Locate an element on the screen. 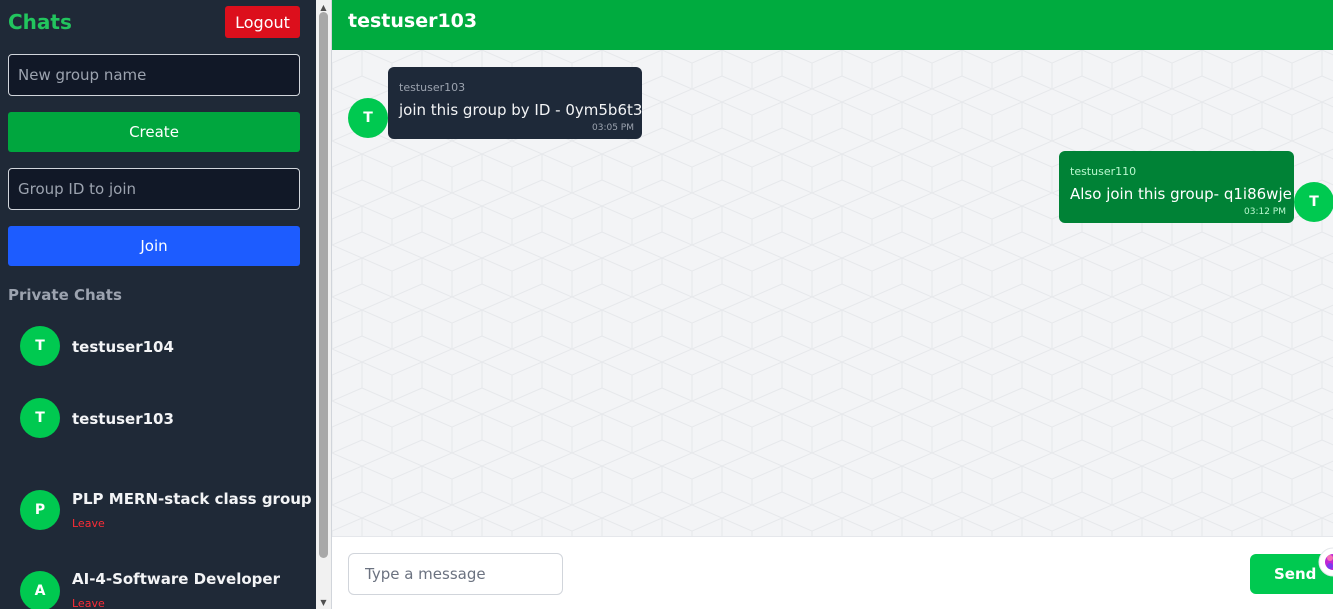 The width and height of the screenshot is (1333, 609). assistant-brain-icon is located at coordinates (1325, 562).